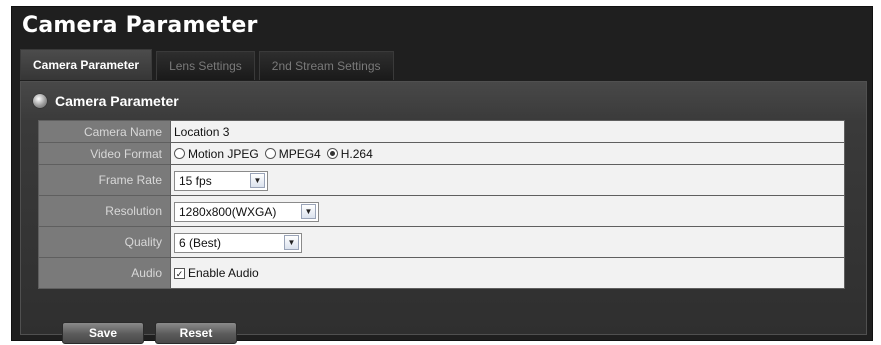  I want to click on camera-name-field: Location 3, so click(507, 131).